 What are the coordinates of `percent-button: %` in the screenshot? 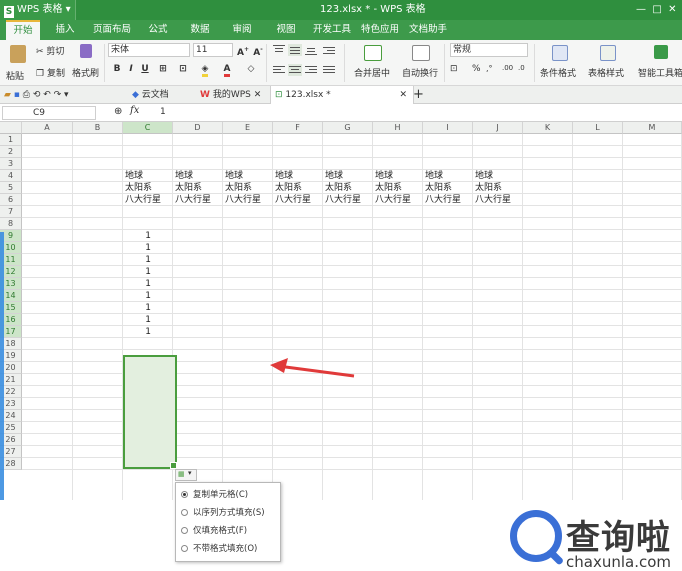 It's located at (476, 69).